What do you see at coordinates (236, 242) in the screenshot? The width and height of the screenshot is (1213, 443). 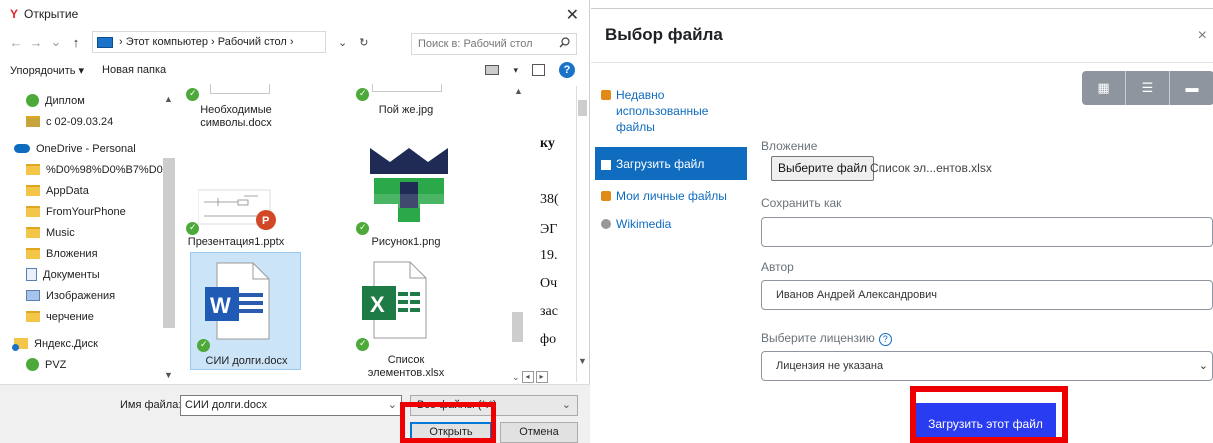 I see `file-name: Презентация1.pptx` at bounding box center [236, 242].